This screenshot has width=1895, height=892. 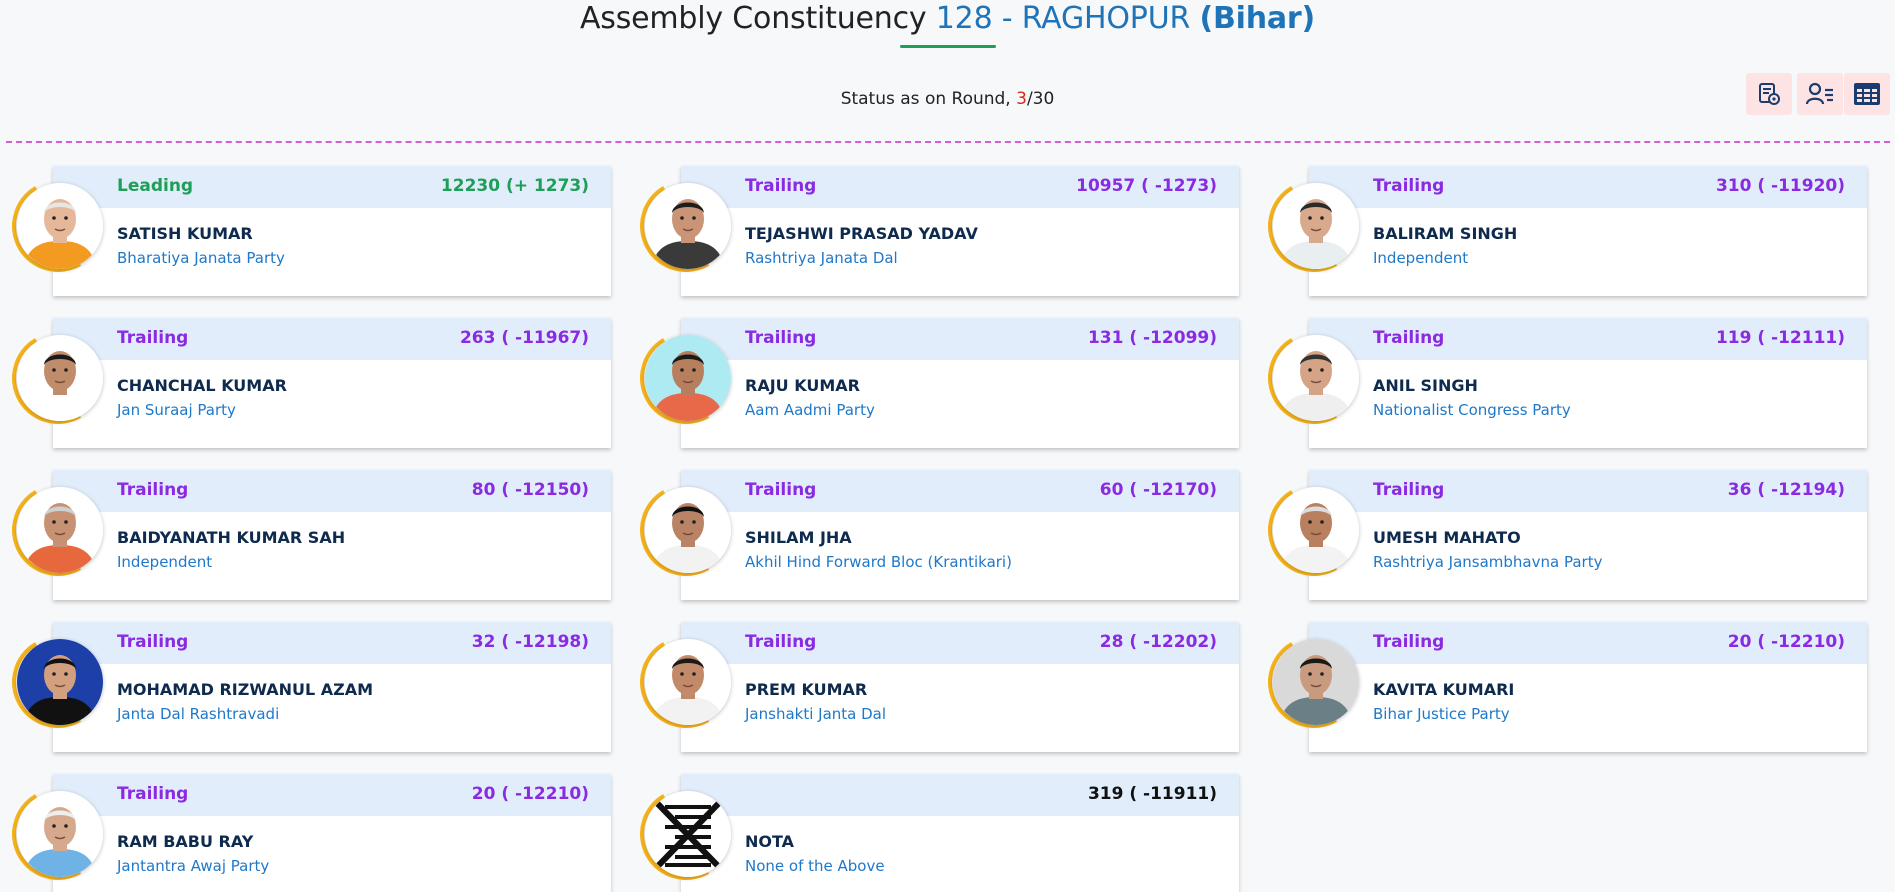 I want to click on party-name: Janta Dal Rashtravadi, so click(x=198, y=714).